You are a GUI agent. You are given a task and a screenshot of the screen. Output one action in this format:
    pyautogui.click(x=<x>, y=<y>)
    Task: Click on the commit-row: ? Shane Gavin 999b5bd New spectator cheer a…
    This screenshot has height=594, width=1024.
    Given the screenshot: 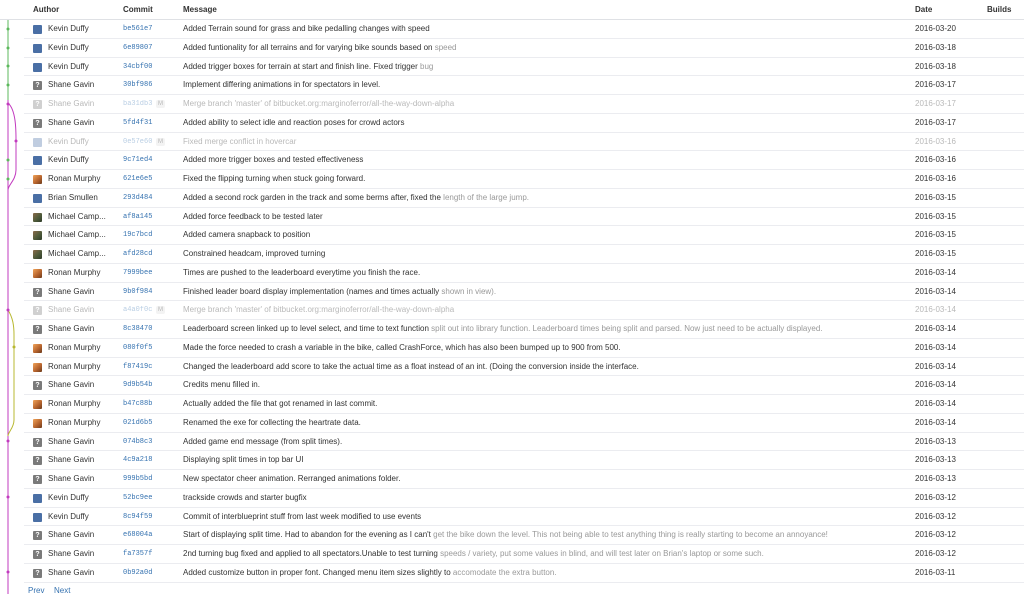 What is the action you would take?
    pyautogui.click(x=524, y=479)
    